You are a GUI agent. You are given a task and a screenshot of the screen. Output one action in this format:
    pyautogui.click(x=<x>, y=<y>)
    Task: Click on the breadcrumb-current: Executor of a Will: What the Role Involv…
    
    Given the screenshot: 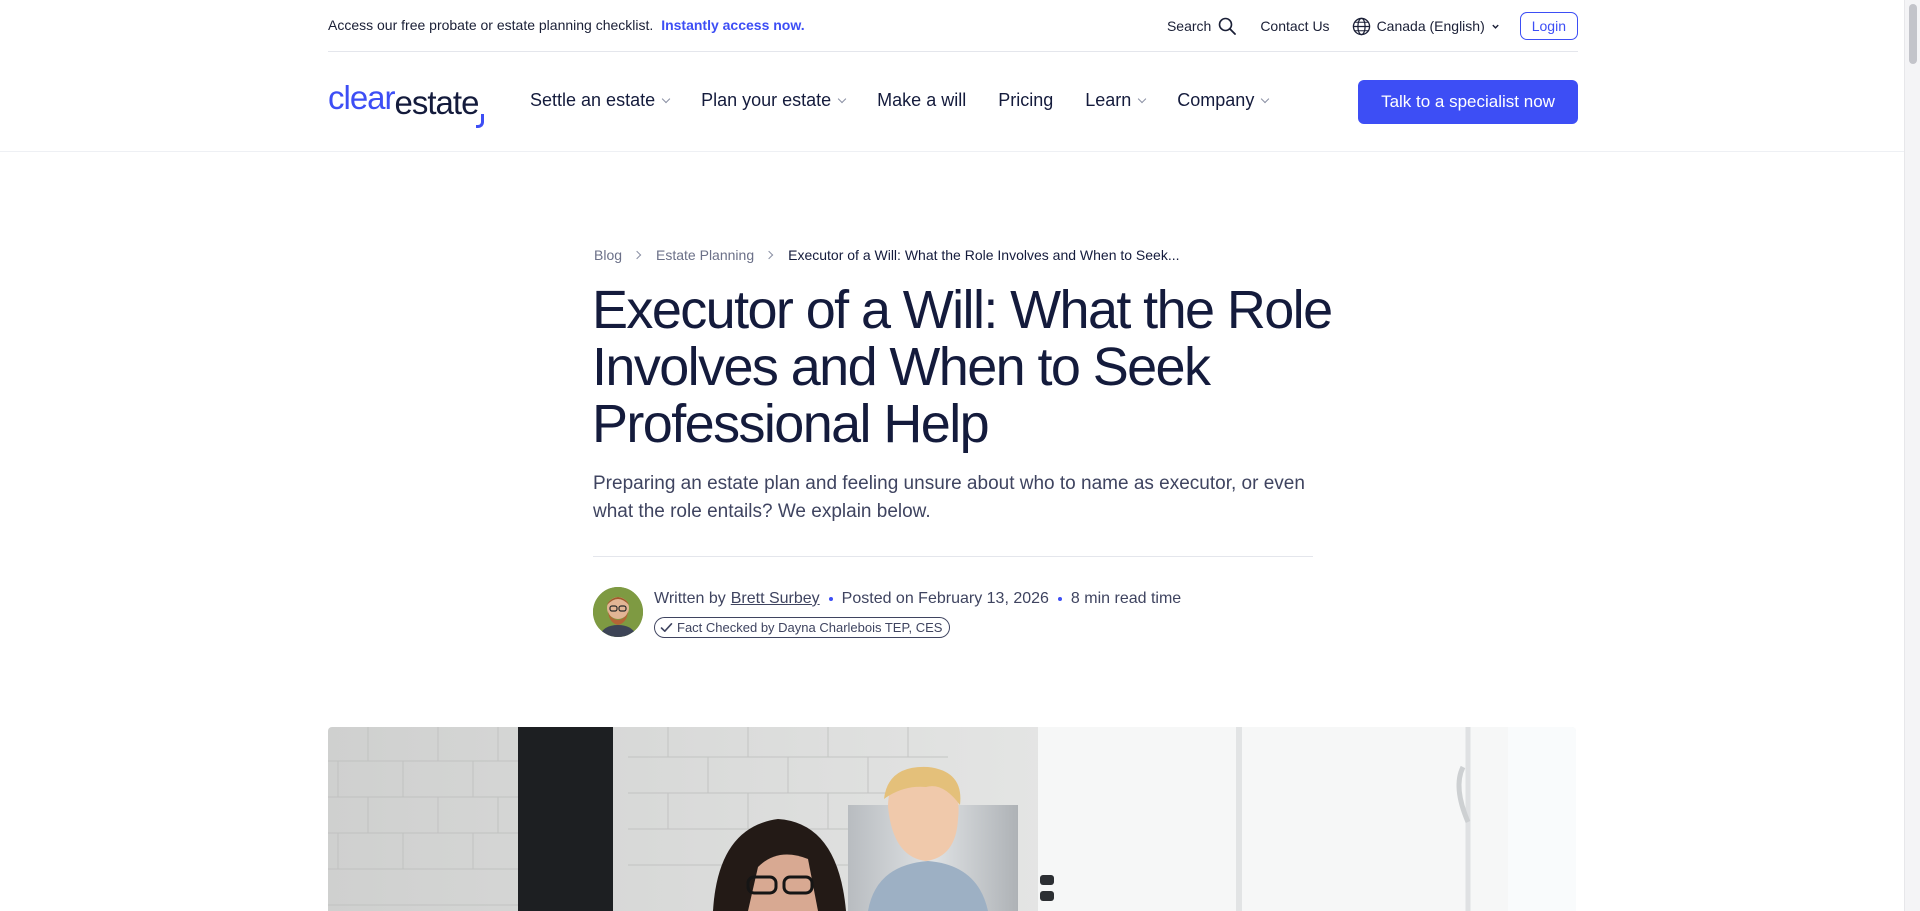 What is the action you would take?
    pyautogui.click(x=984, y=255)
    